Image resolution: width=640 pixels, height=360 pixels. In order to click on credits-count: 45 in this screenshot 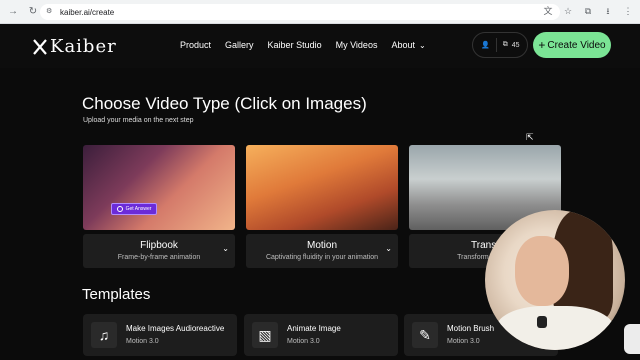, I will do `click(515, 45)`.